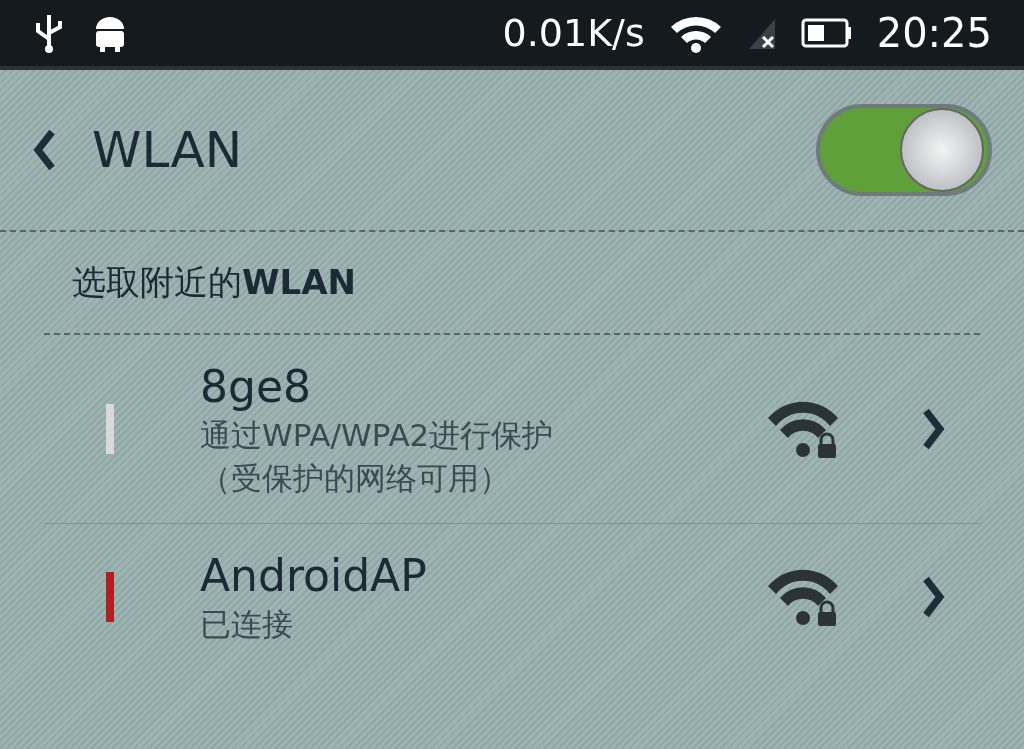 This screenshot has height=749, width=1024. I want to click on network-speed: 0.01K/s, so click(573, 33).